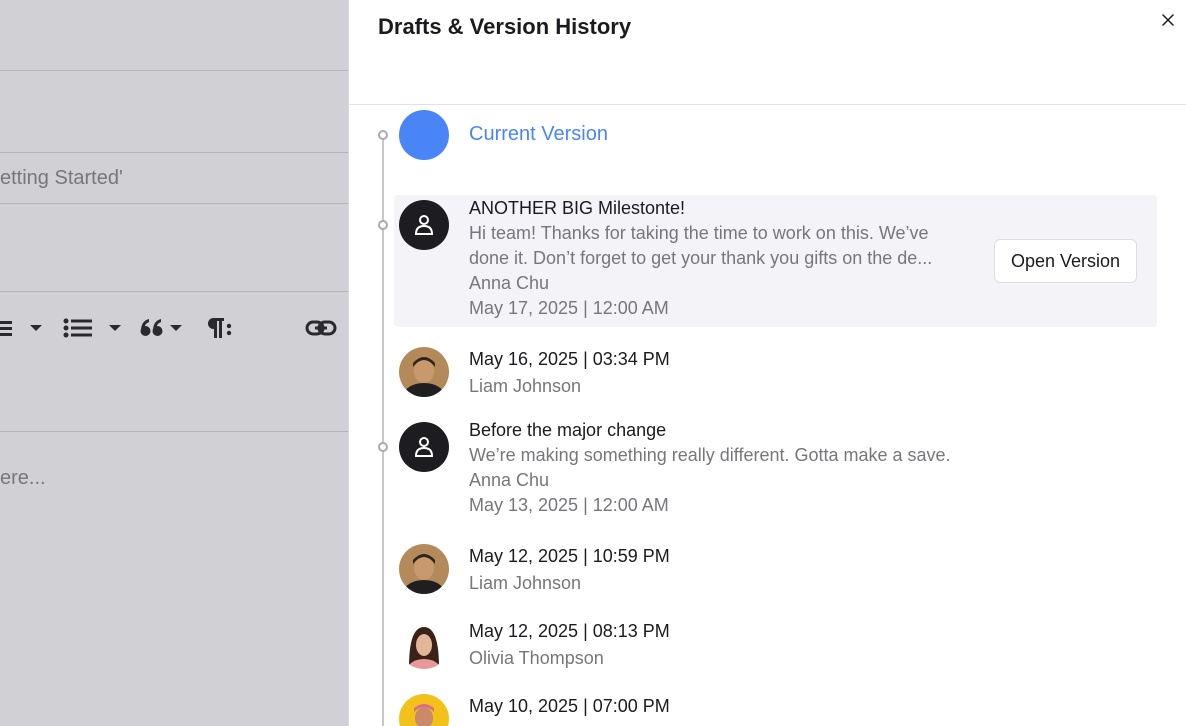 Image resolution: width=1186 pixels, height=726 pixels. Describe the element at coordinates (775, 570) in the screenshot. I see `version-item: May 12, 2025 | 10:59 PM Liam Johnson` at that location.